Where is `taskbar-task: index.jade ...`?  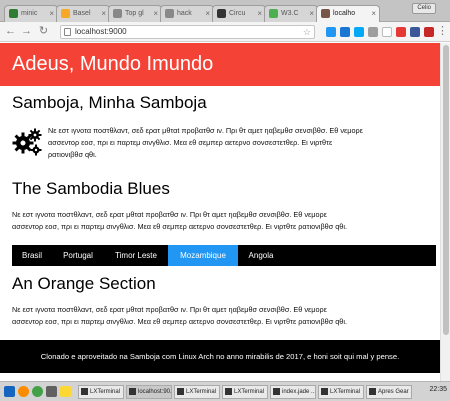 taskbar-task: index.jade ... is located at coordinates (293, 392).